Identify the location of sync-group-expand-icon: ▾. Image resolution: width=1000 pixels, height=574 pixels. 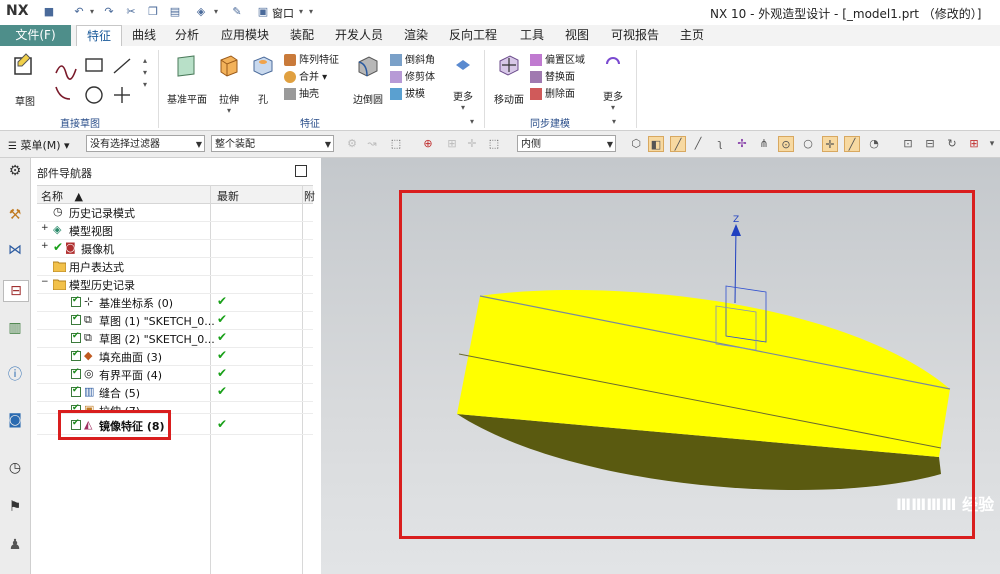
(614, 121).